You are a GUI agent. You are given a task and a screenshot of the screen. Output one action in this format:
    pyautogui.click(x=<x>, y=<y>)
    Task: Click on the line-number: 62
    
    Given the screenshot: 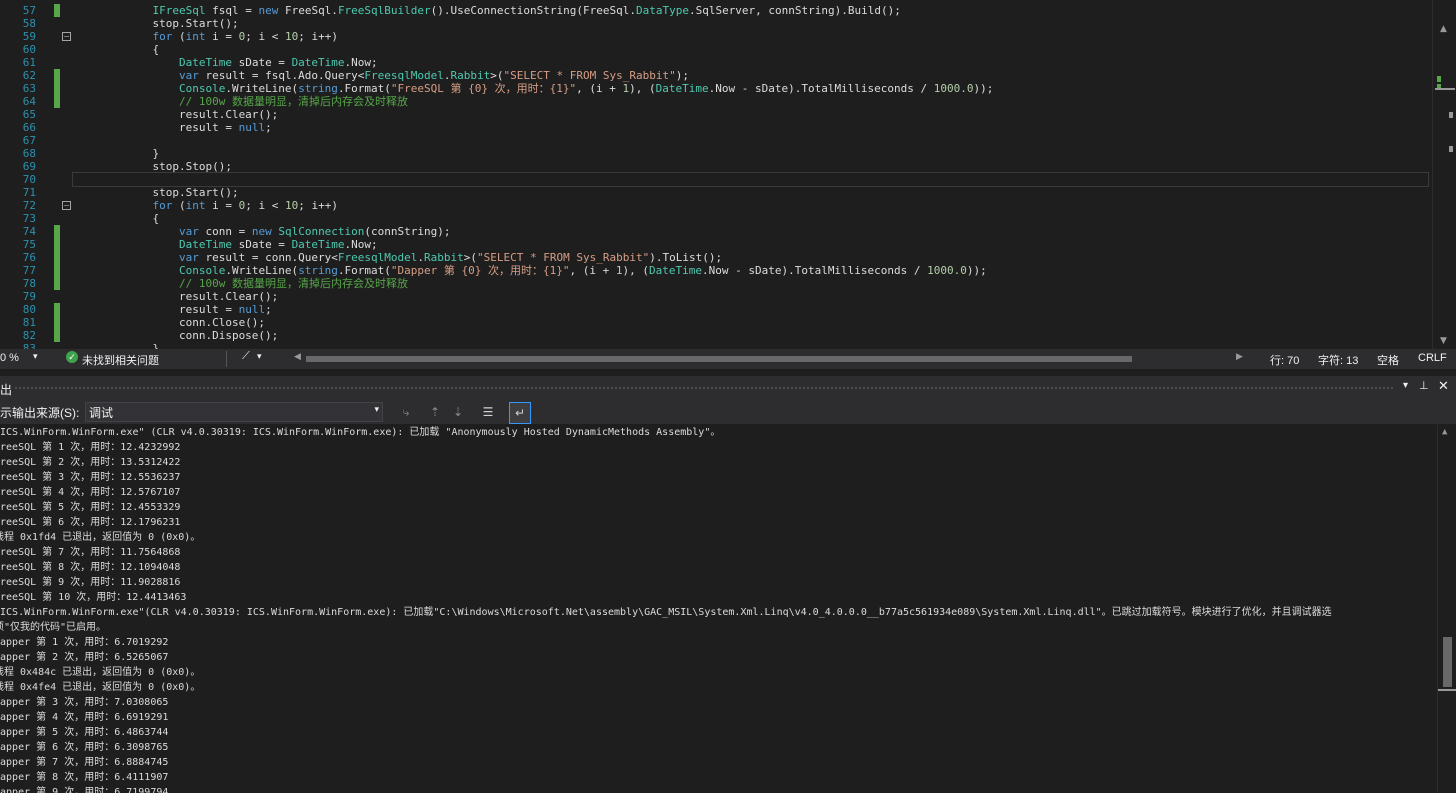 What is the action you would take?
    pyautogui.click(x=29, y=75)
    